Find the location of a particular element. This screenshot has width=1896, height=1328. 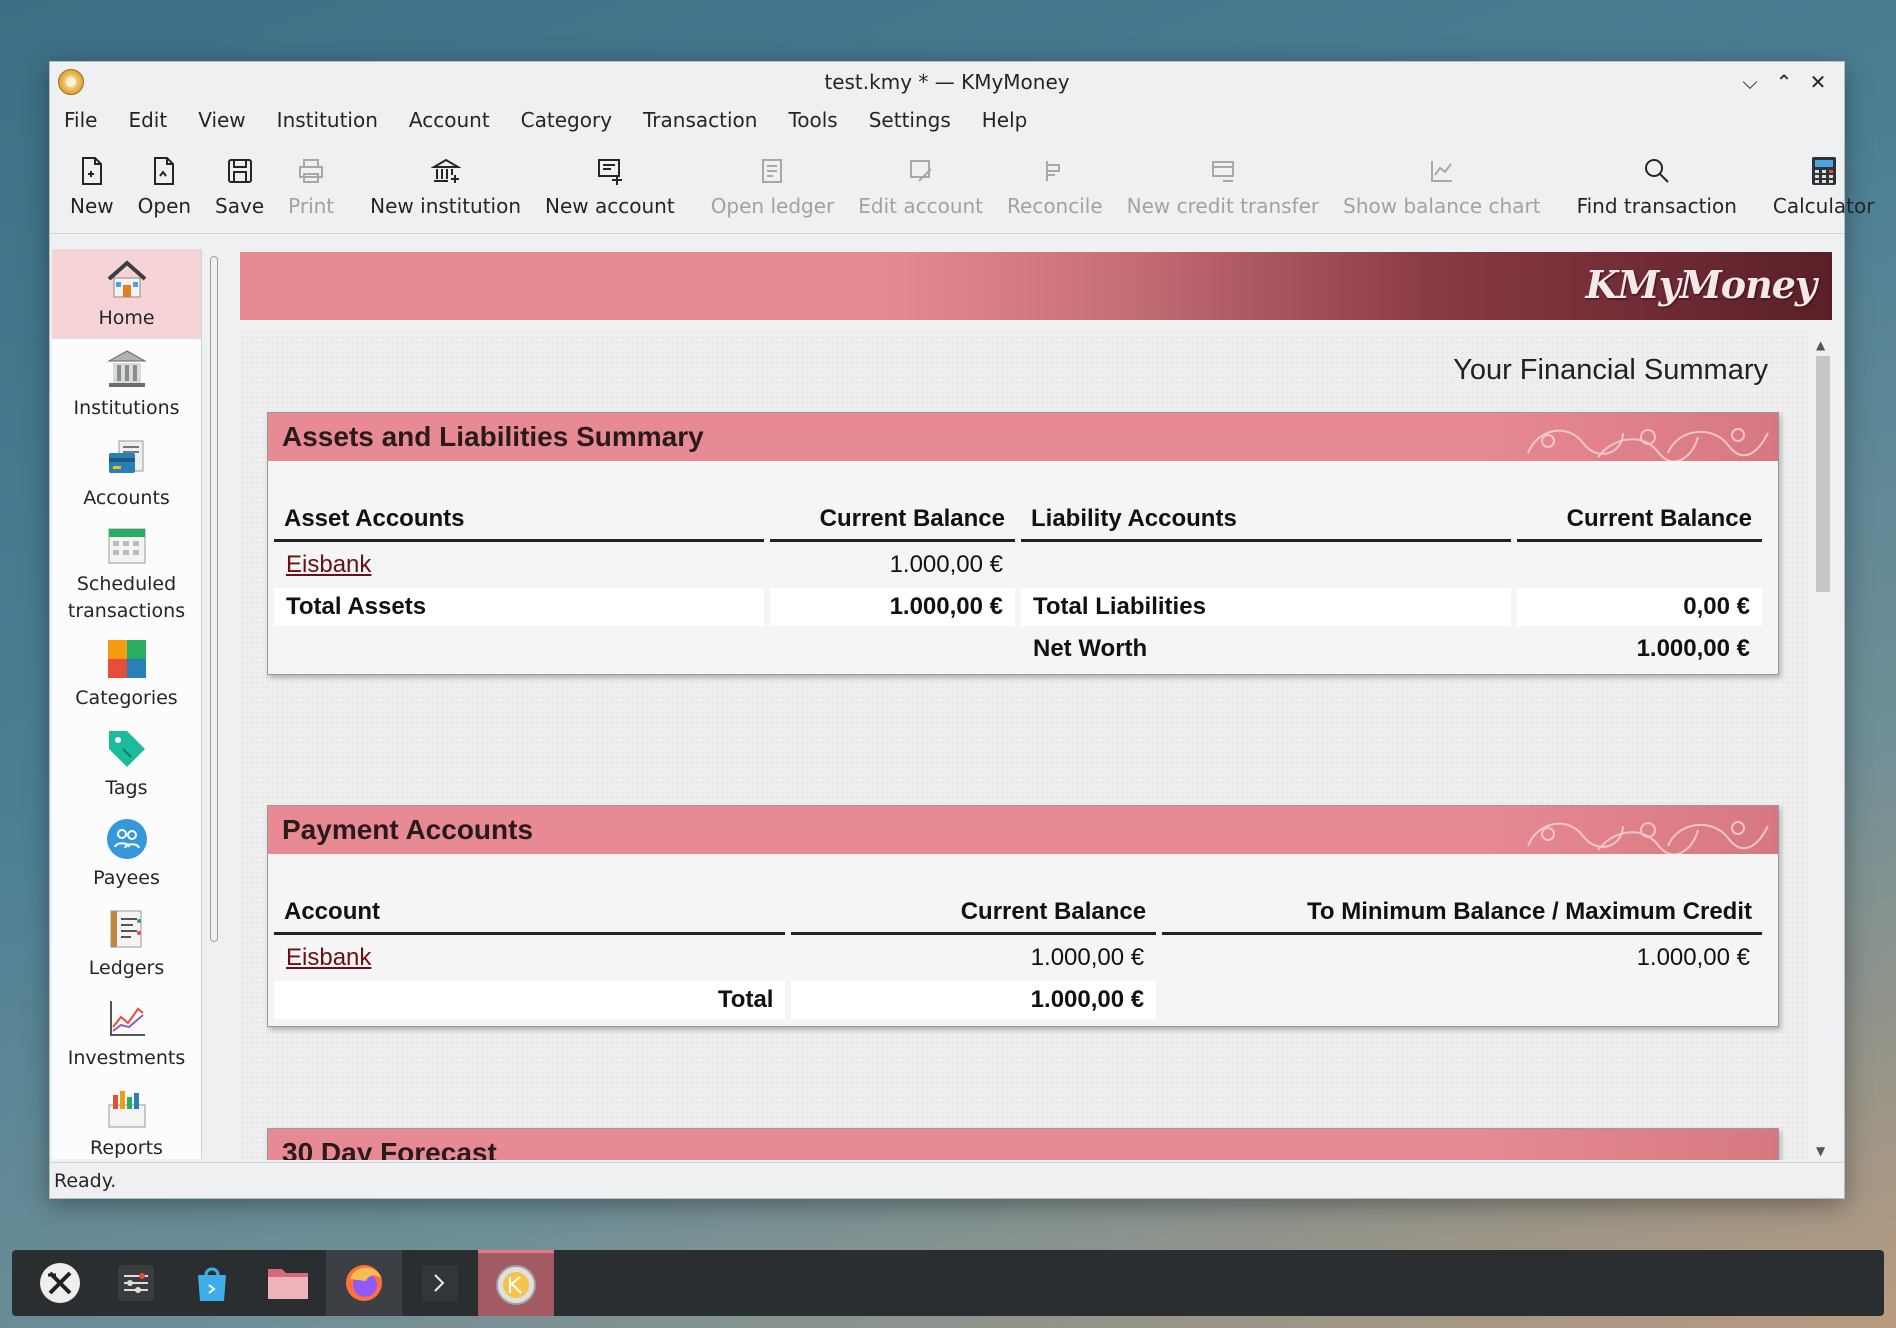

sidebar-item-scheduled-transactions: Scheduled transactions is located at coordinates (126, 574).